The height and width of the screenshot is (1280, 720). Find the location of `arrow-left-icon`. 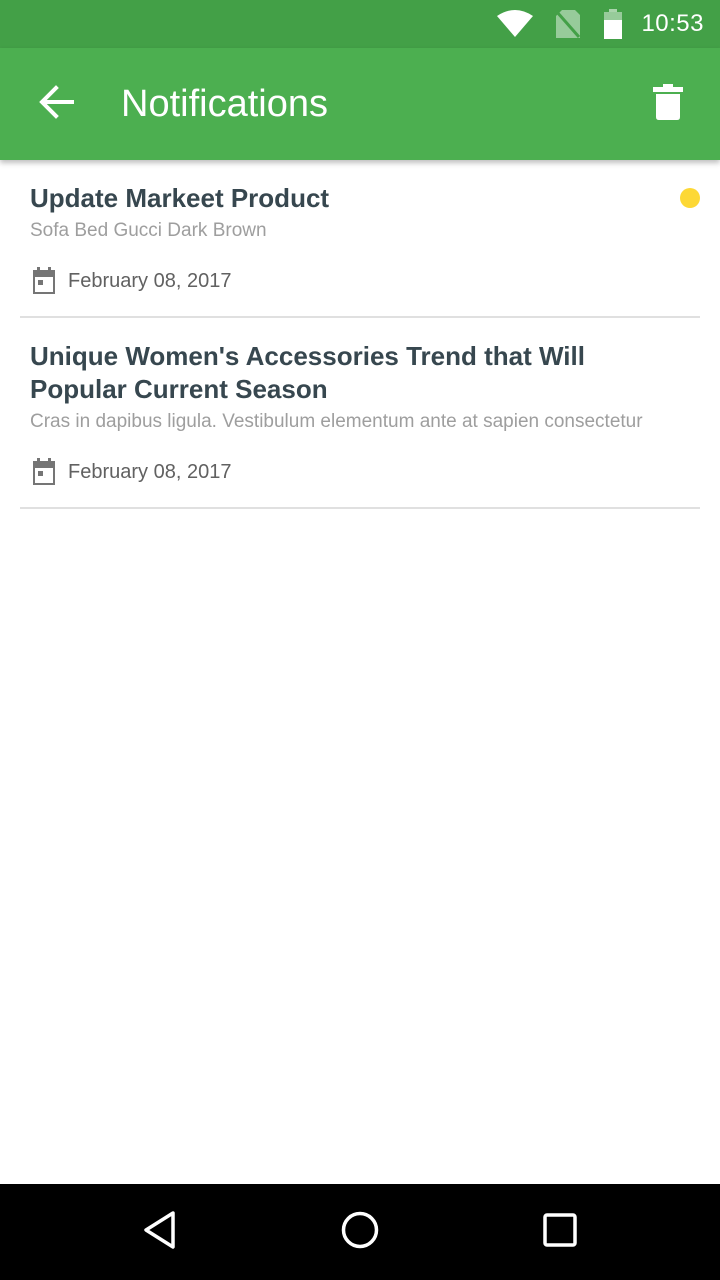

arrow-left-icon is located at coordinates (56, 104).